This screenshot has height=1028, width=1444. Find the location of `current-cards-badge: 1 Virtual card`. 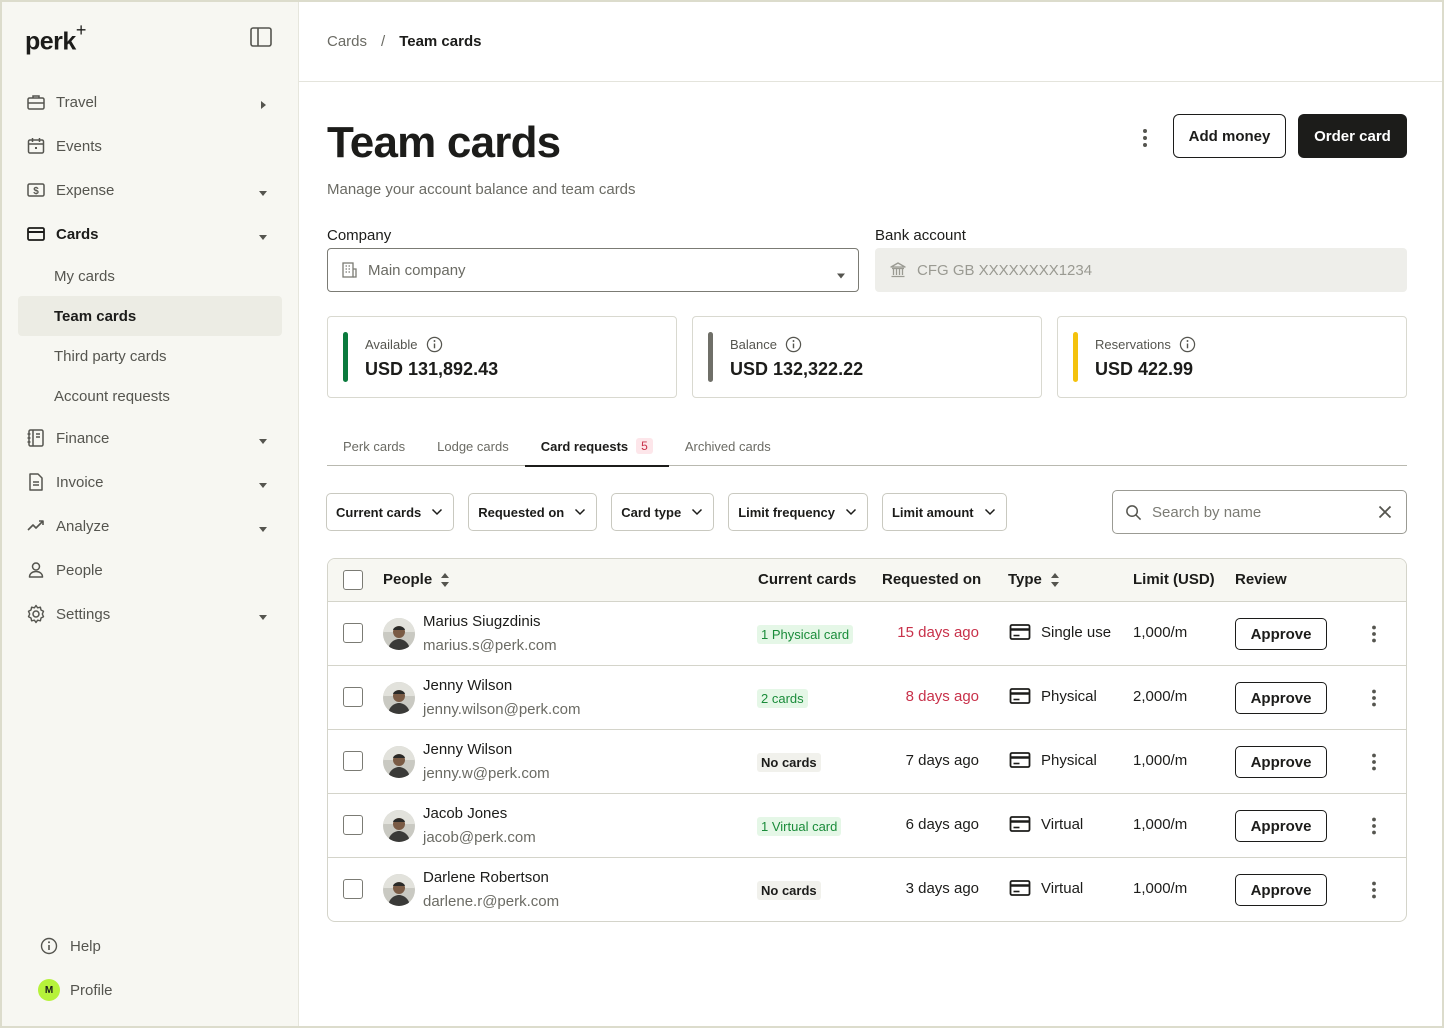

current-cards-badge: 1 Virtual card is located at coordinates (799, 826).